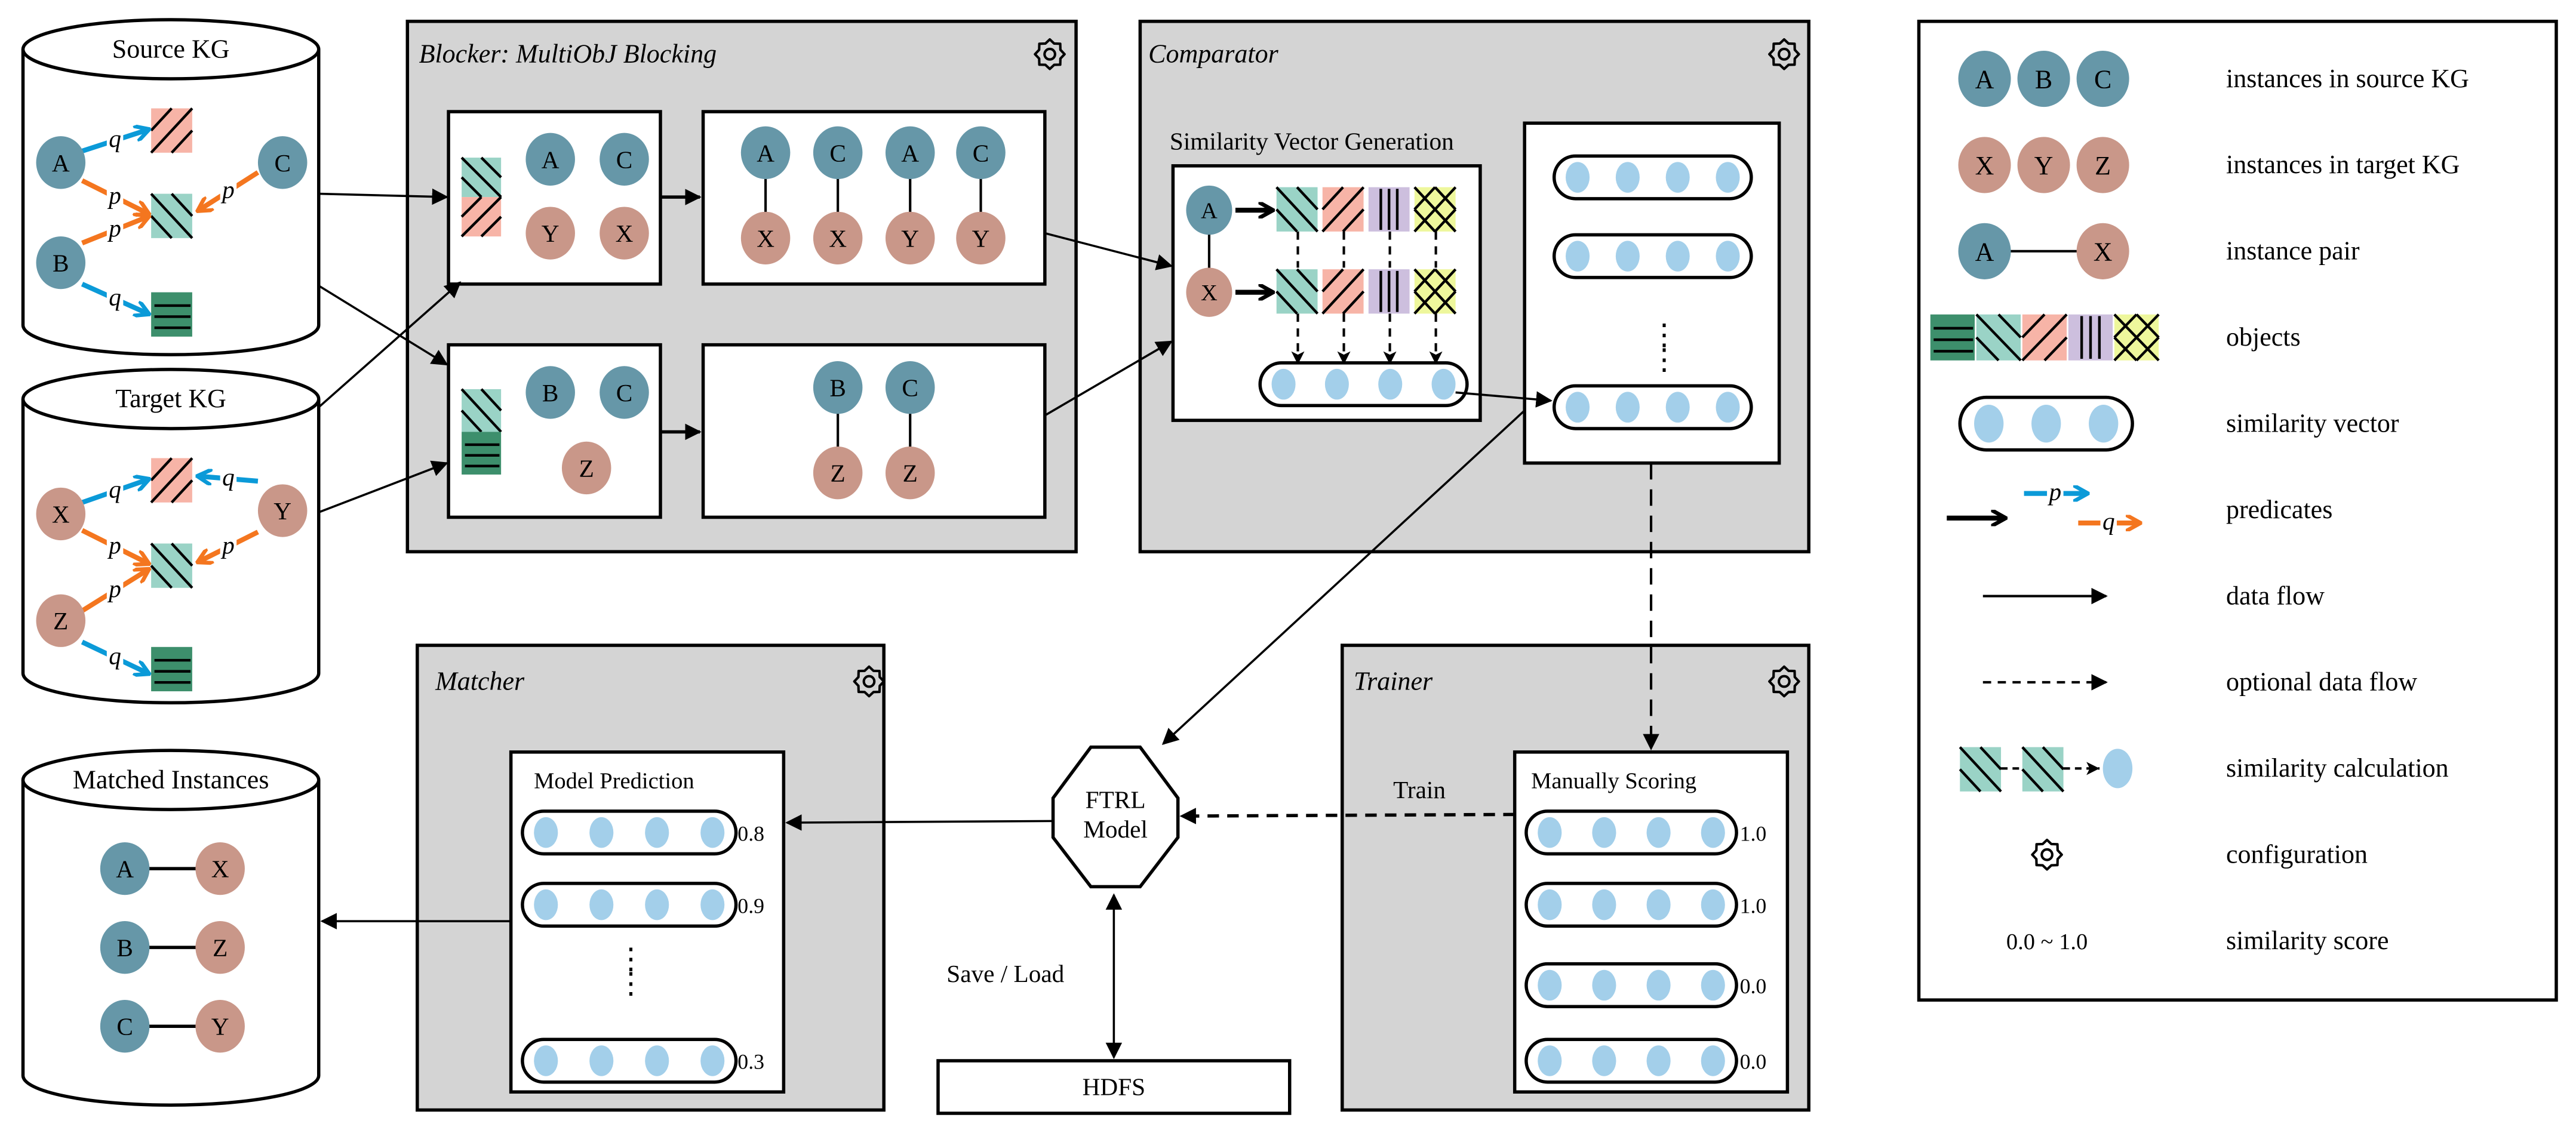 The width and height of the screenshot is (2576, 1133). What do you see at coordinates (173, 869) in the screenshot?
I see `matched-pair: AX` at bounding box center [173, 869].